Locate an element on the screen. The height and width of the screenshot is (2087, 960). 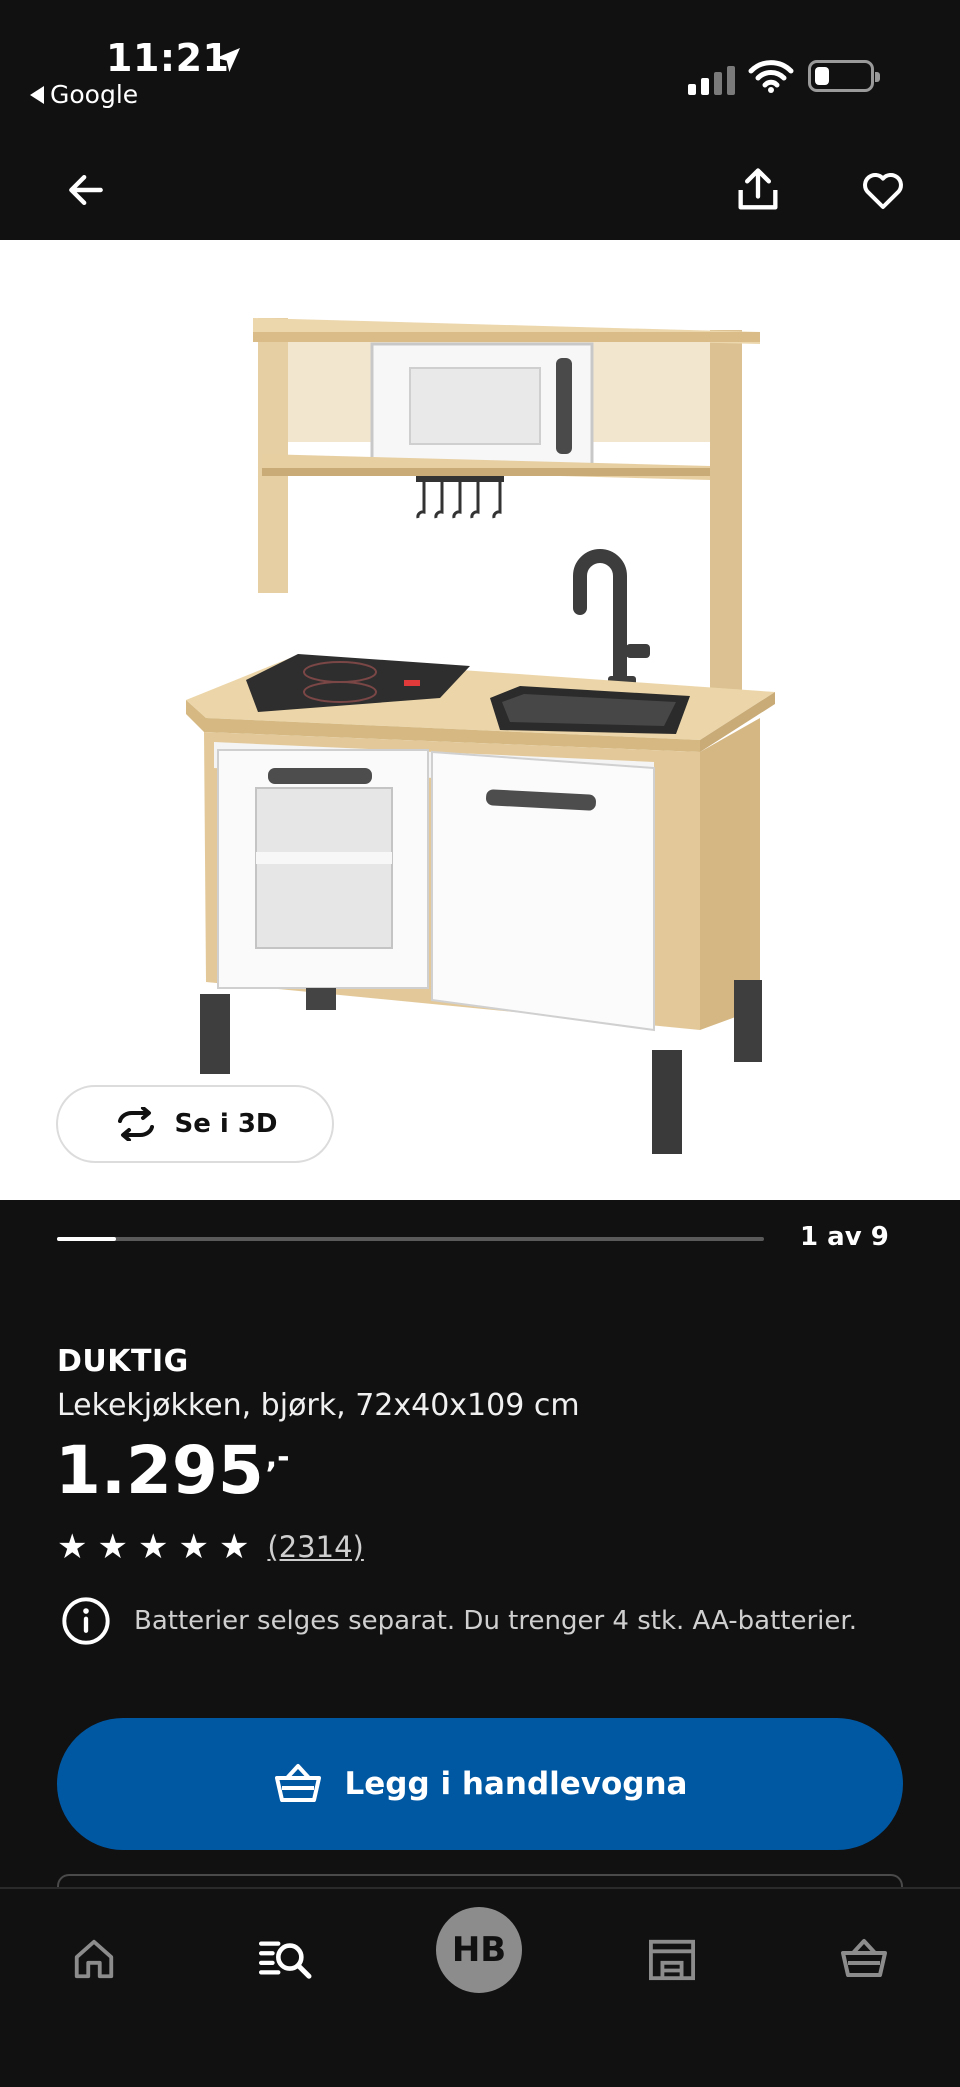
review-count-link: (2314) is located at coordinates (315, 1547).